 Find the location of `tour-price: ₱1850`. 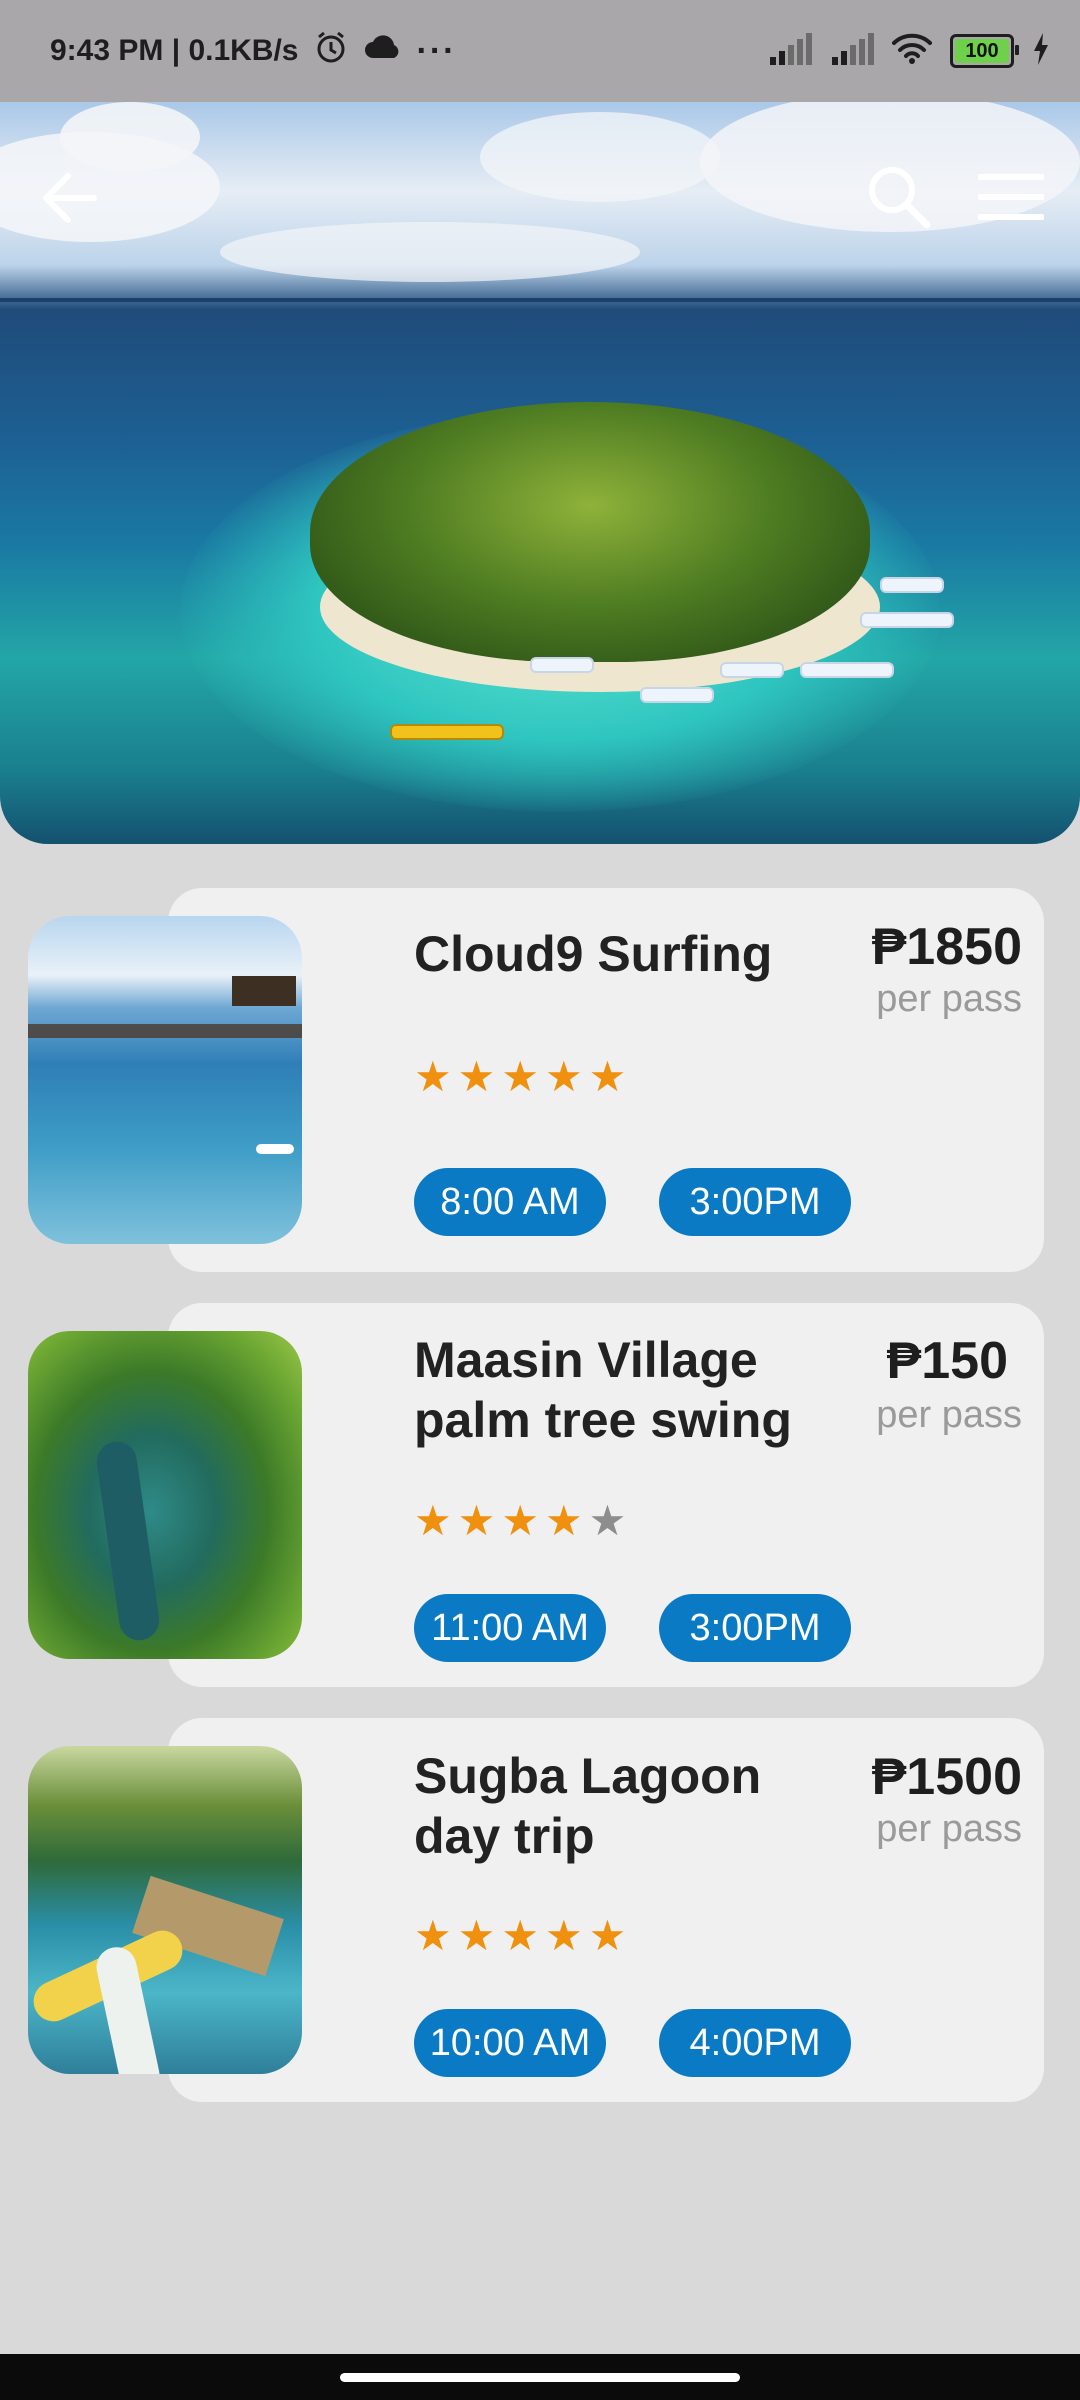

tour-price: ₱1850 is located at coordinates (946, 947).